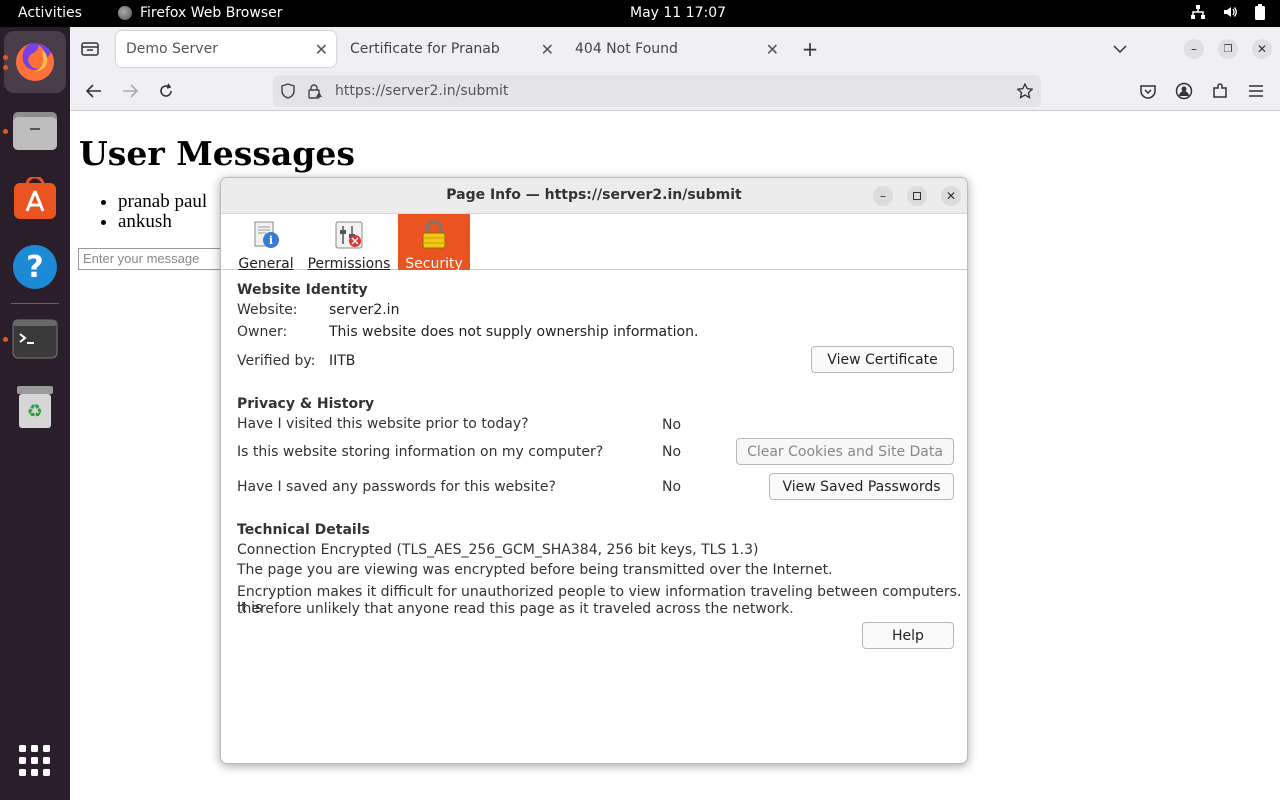 The width and height of the screenshot is (1280, 800). I want to click on list-item: ankush, so click(162, 222).